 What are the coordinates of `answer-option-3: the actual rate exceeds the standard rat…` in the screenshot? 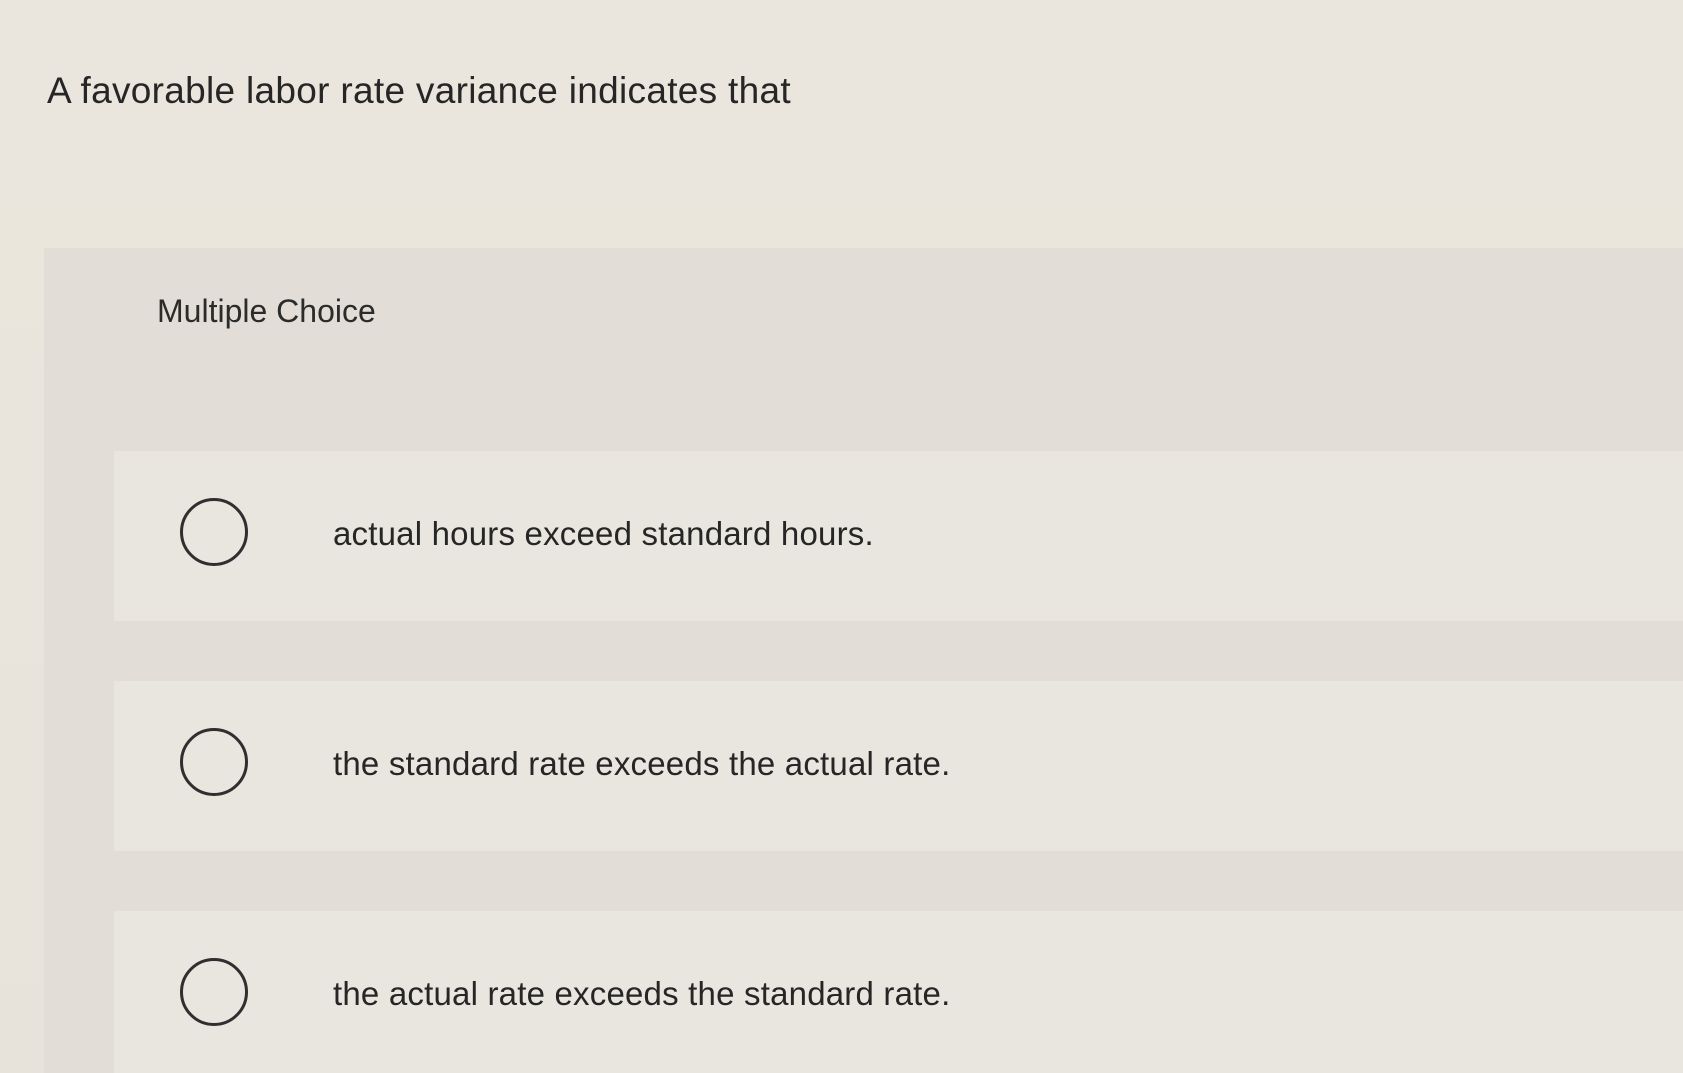 It's located at (898, 992).